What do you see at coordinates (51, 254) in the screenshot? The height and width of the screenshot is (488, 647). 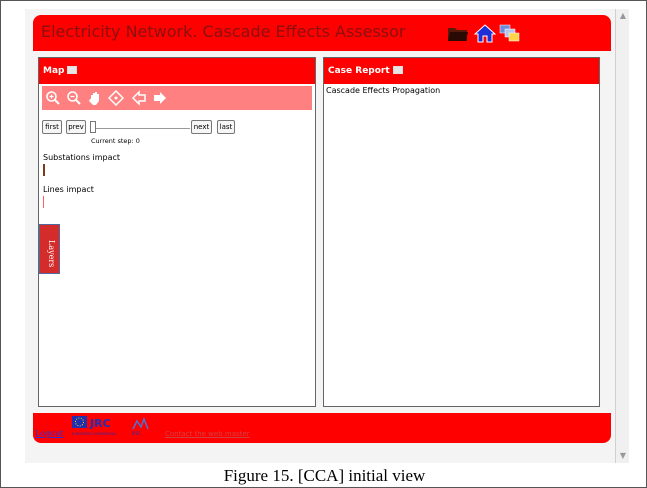 I see `layers-tab-label: Layers` at bounding box center [51, 254].